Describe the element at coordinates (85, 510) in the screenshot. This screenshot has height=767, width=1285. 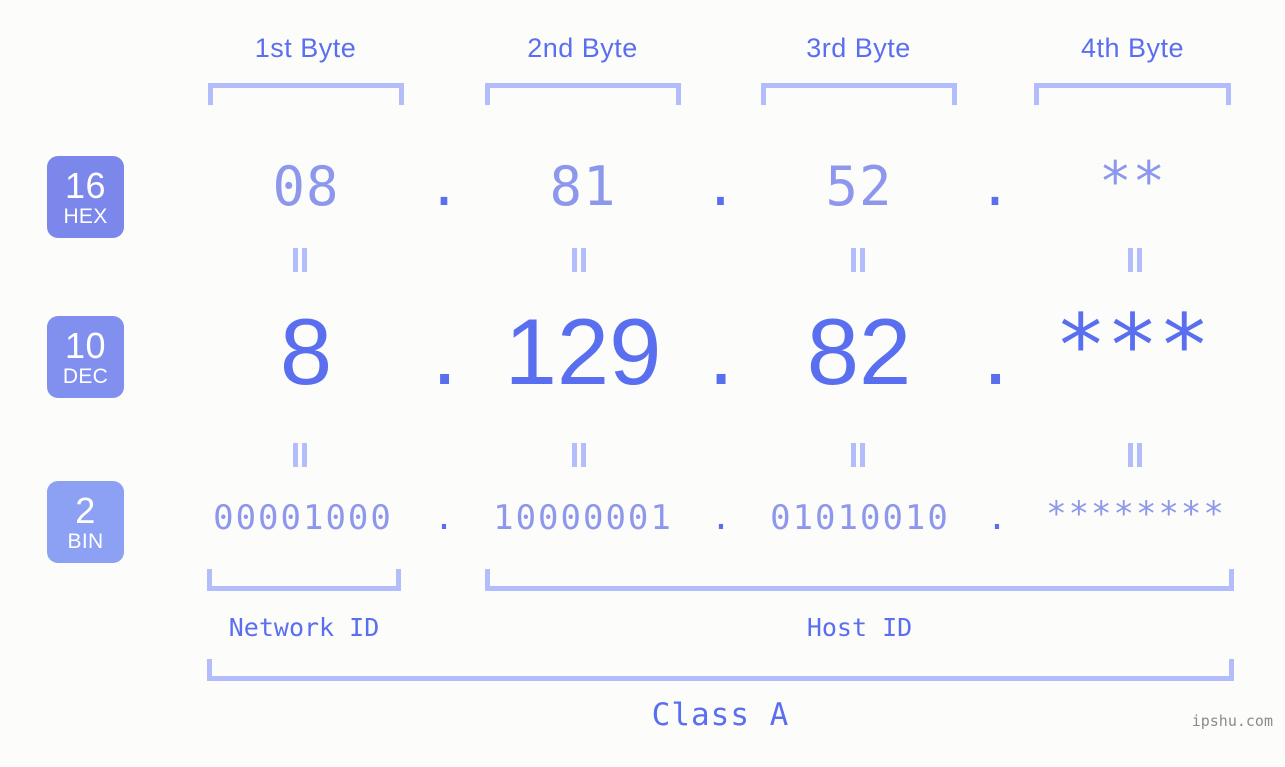
I see `base-badge-bin-number: 2` at that location.